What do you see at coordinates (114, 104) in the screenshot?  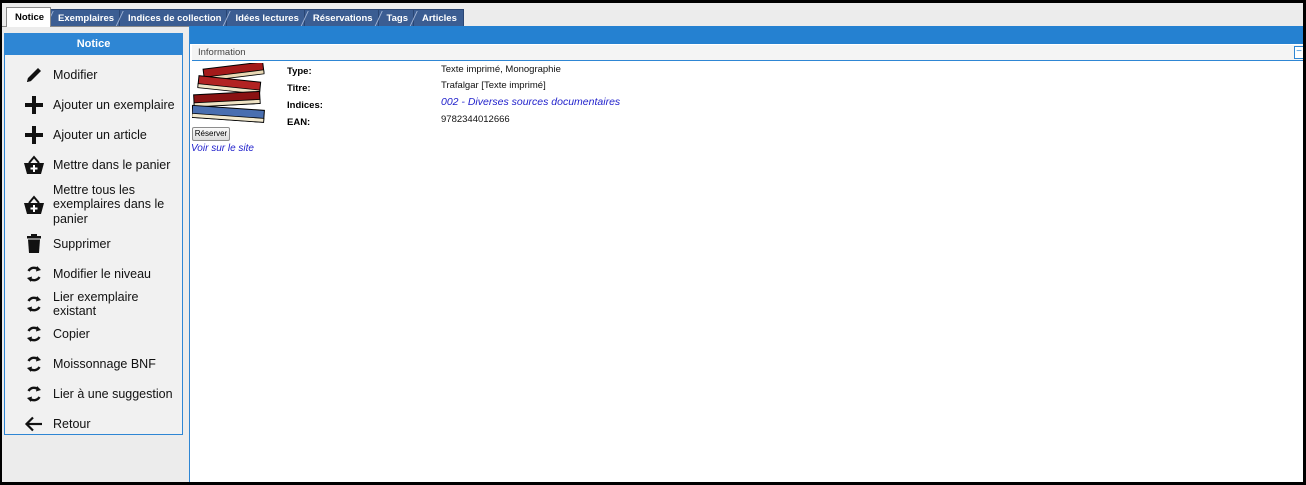 I see `menu-item-label: Ajouter un exemplaire` at bounding box center [114, 104].